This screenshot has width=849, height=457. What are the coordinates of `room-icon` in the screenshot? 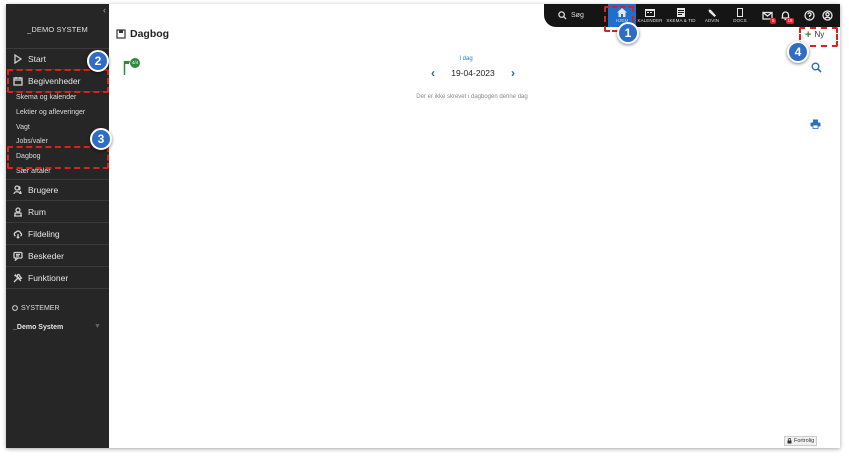 It's located at (17, 211).